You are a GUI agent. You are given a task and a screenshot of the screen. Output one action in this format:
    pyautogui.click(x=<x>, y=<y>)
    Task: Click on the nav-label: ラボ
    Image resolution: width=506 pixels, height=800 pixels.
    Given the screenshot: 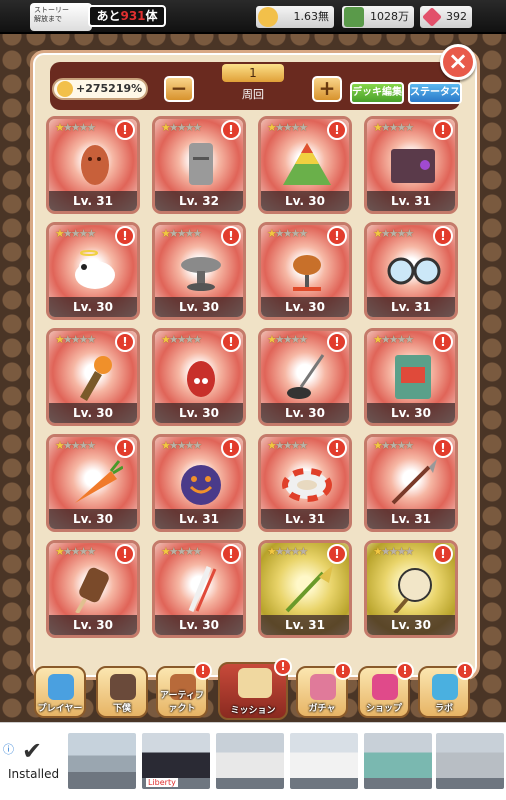 What is the action you would take?
    pyautogui.click(x=443, y=709)
    